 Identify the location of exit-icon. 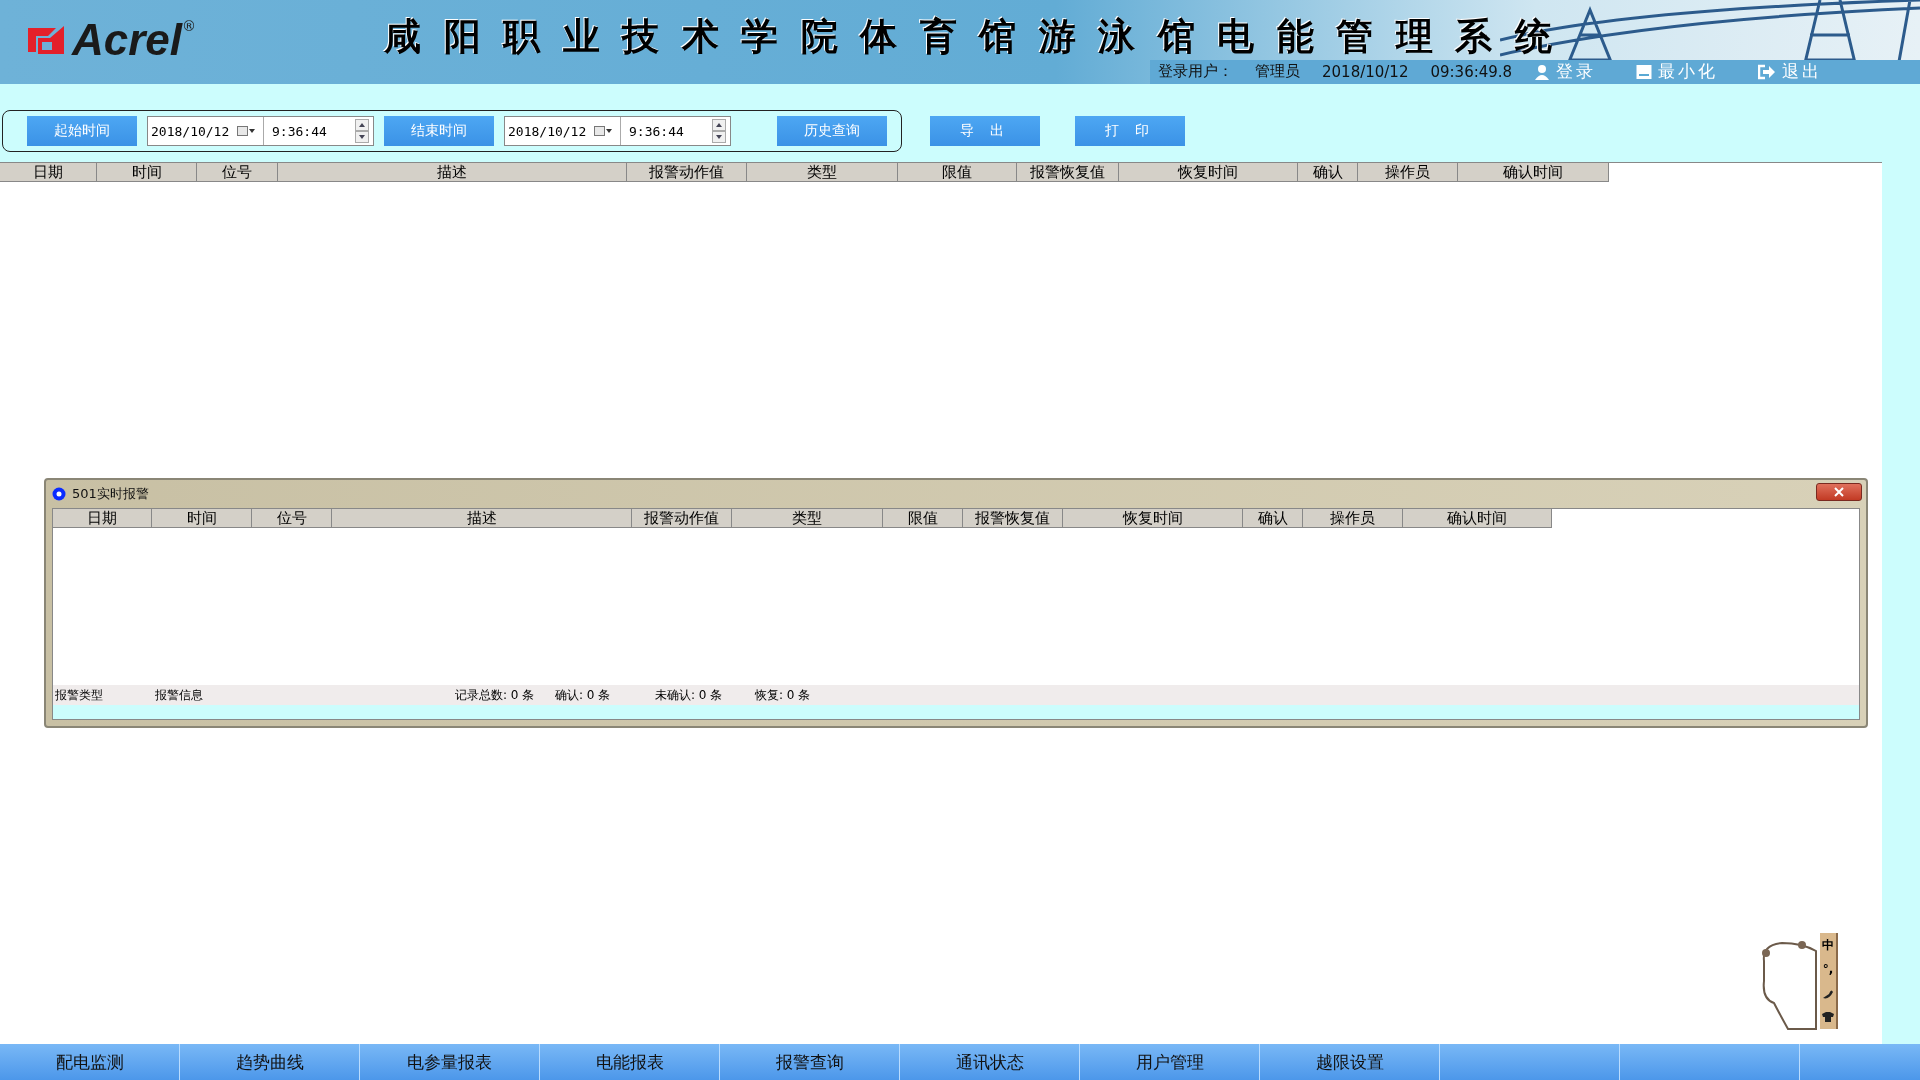
(1767, 71).